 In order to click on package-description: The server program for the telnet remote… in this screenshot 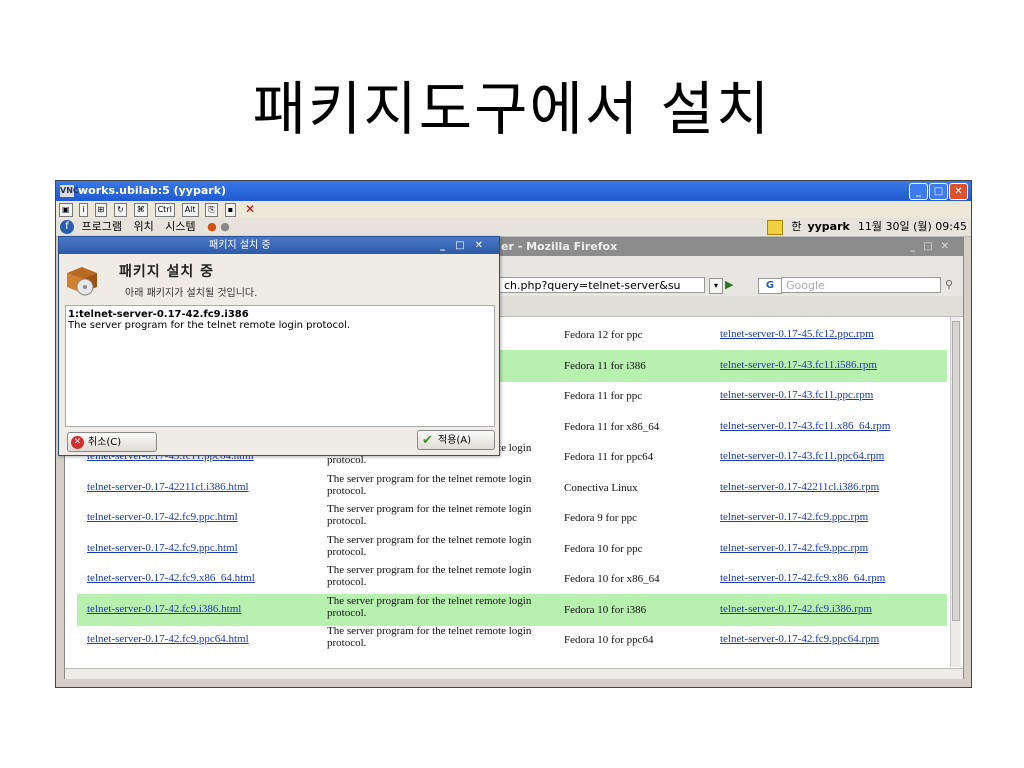, I will do `click(209, 325)`.